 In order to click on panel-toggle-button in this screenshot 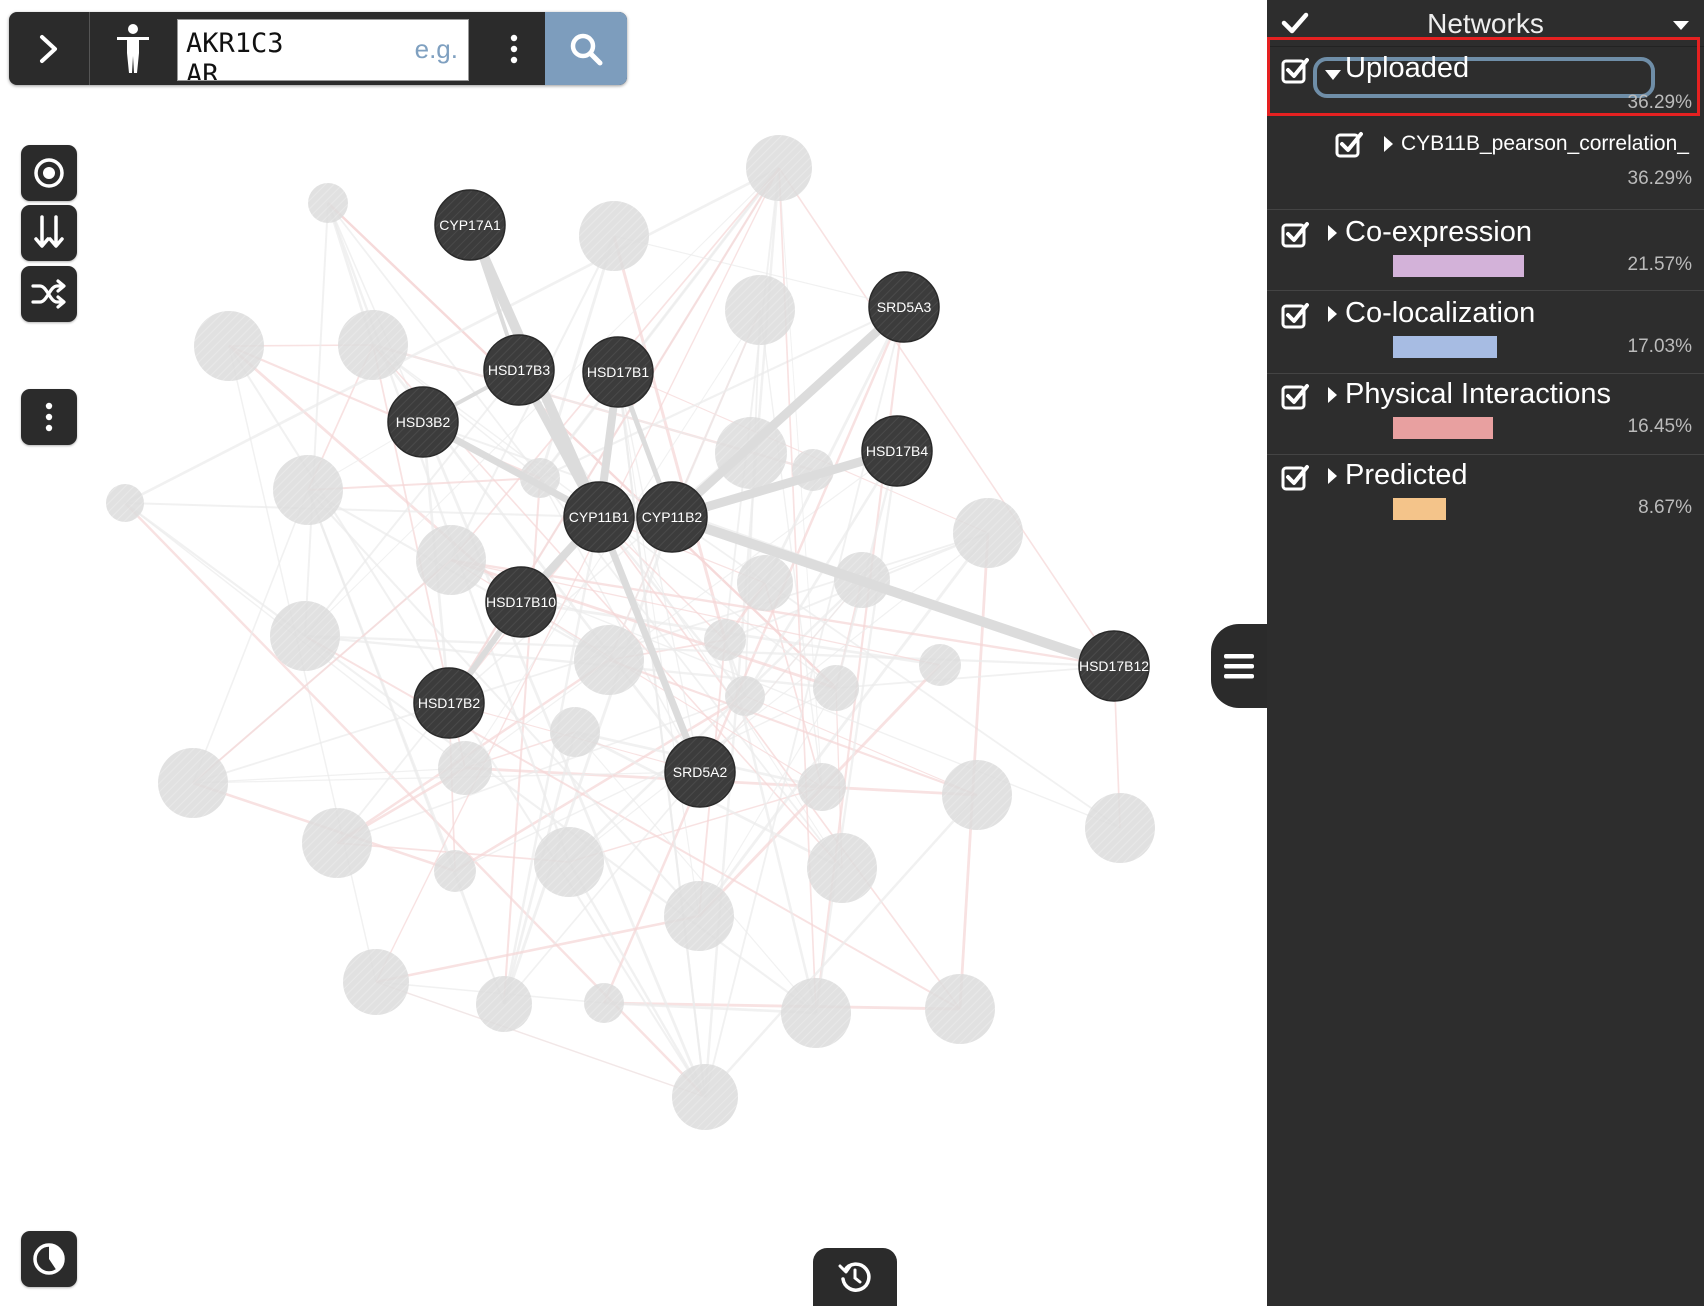, I will do `click(1239, 666)`.